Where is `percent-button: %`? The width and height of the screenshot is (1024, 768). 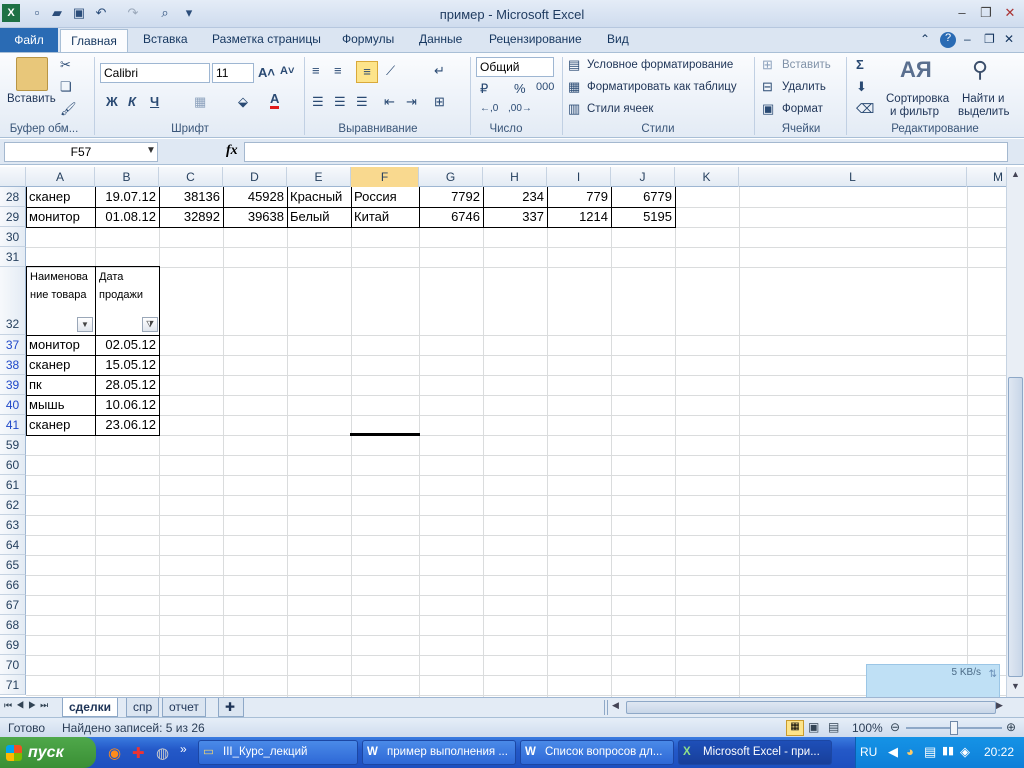 percent-button: % is located at coordinates (520, 88).